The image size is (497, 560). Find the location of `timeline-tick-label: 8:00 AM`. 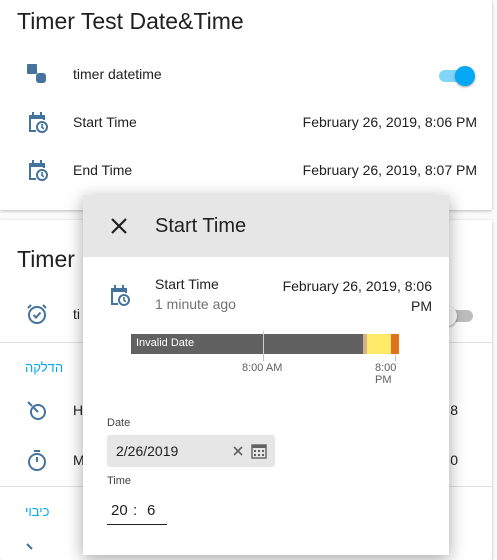

timeline-tick-label: 8:00 AM is located at coordinates (262, 368).